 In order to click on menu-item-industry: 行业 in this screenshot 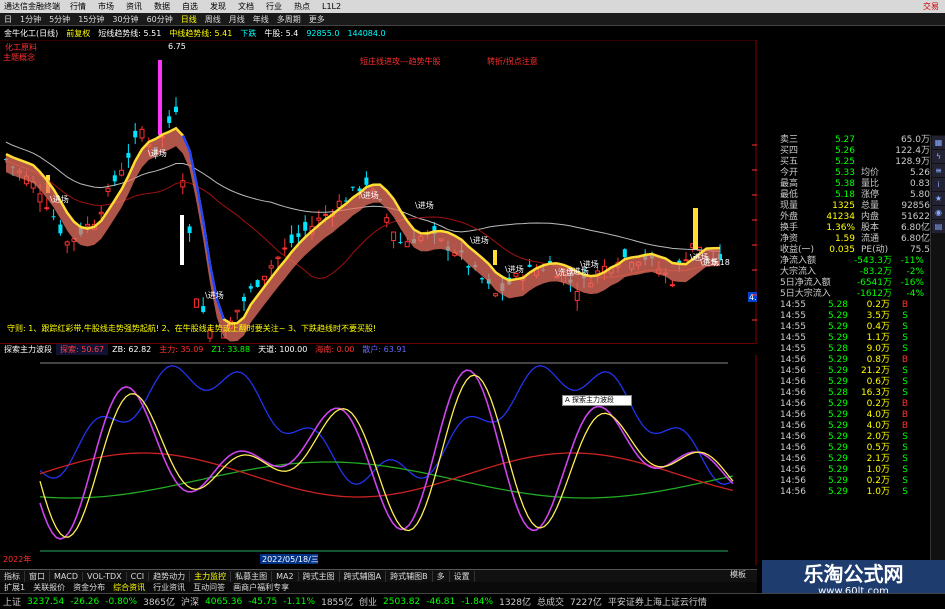, I will do `click(274, 6)`.